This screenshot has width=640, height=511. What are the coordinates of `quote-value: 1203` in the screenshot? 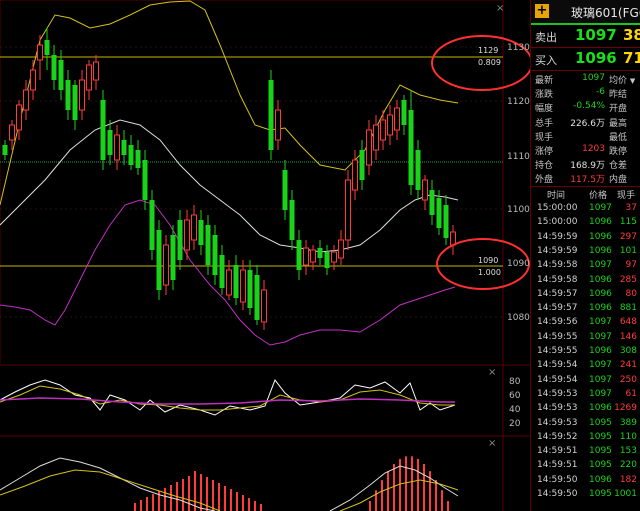 It's located at (593, 149).